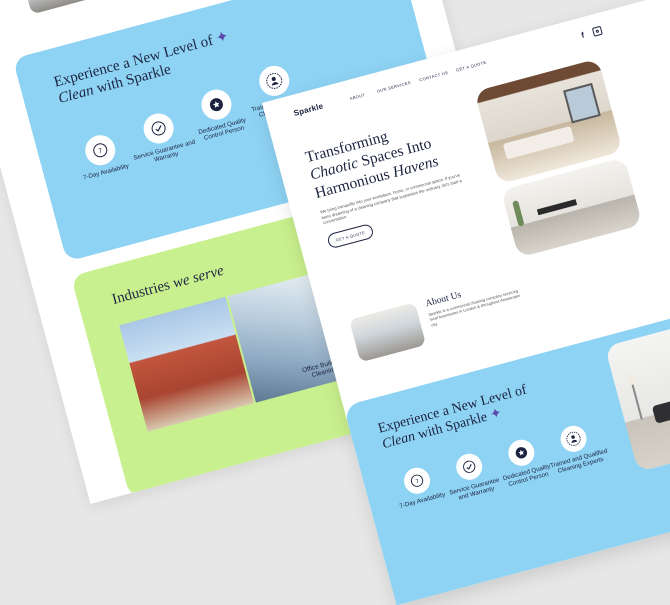 This screenshot has height=605, width=670. I want to click on instagram-icon, so click(597, 31).